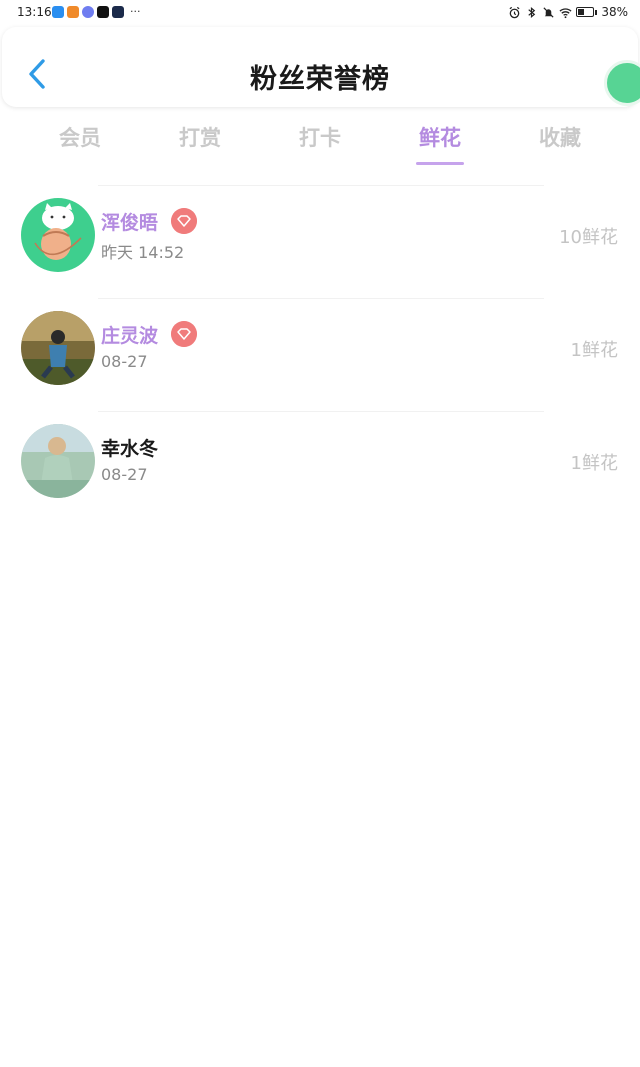 The width and height of the screenshot is (640, 1067). Describe the element at coordinates (320, 355) in the screenshot. I see `list-item: 庄灵波 08-27 1鲜花` at that location.